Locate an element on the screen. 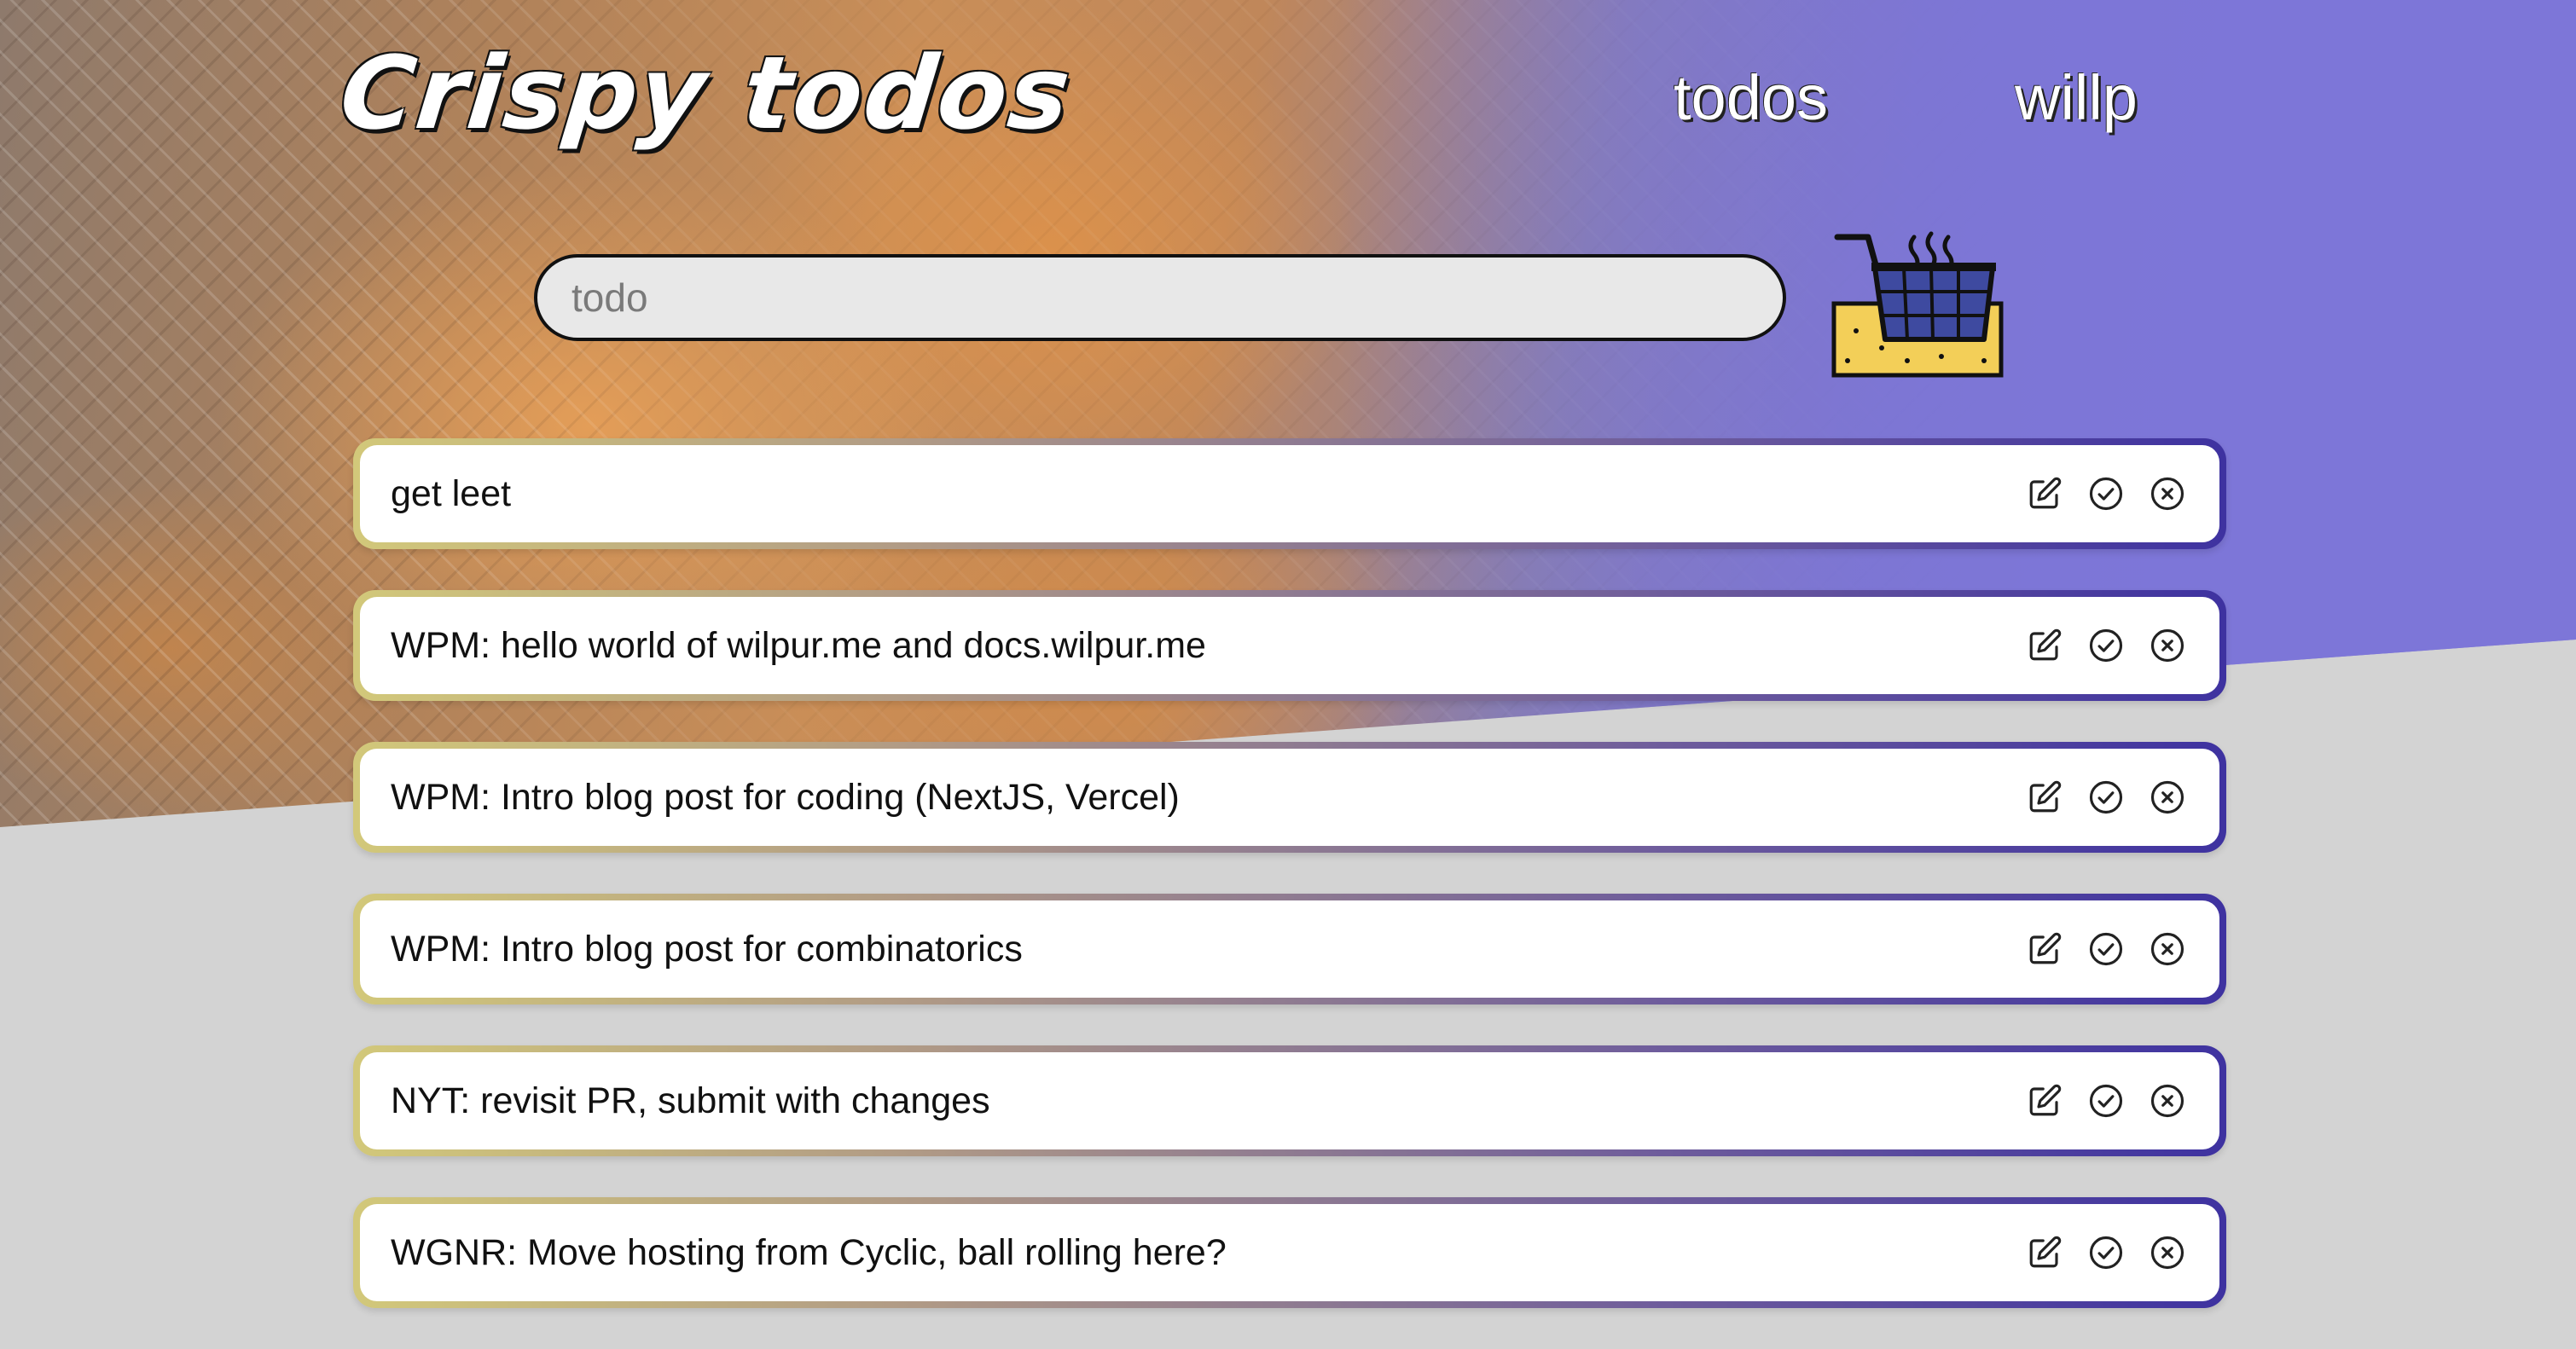 The width and height of the screenshot is (2576, 1349). todo-item-body: get leet is located at coordinates (1289, 493).